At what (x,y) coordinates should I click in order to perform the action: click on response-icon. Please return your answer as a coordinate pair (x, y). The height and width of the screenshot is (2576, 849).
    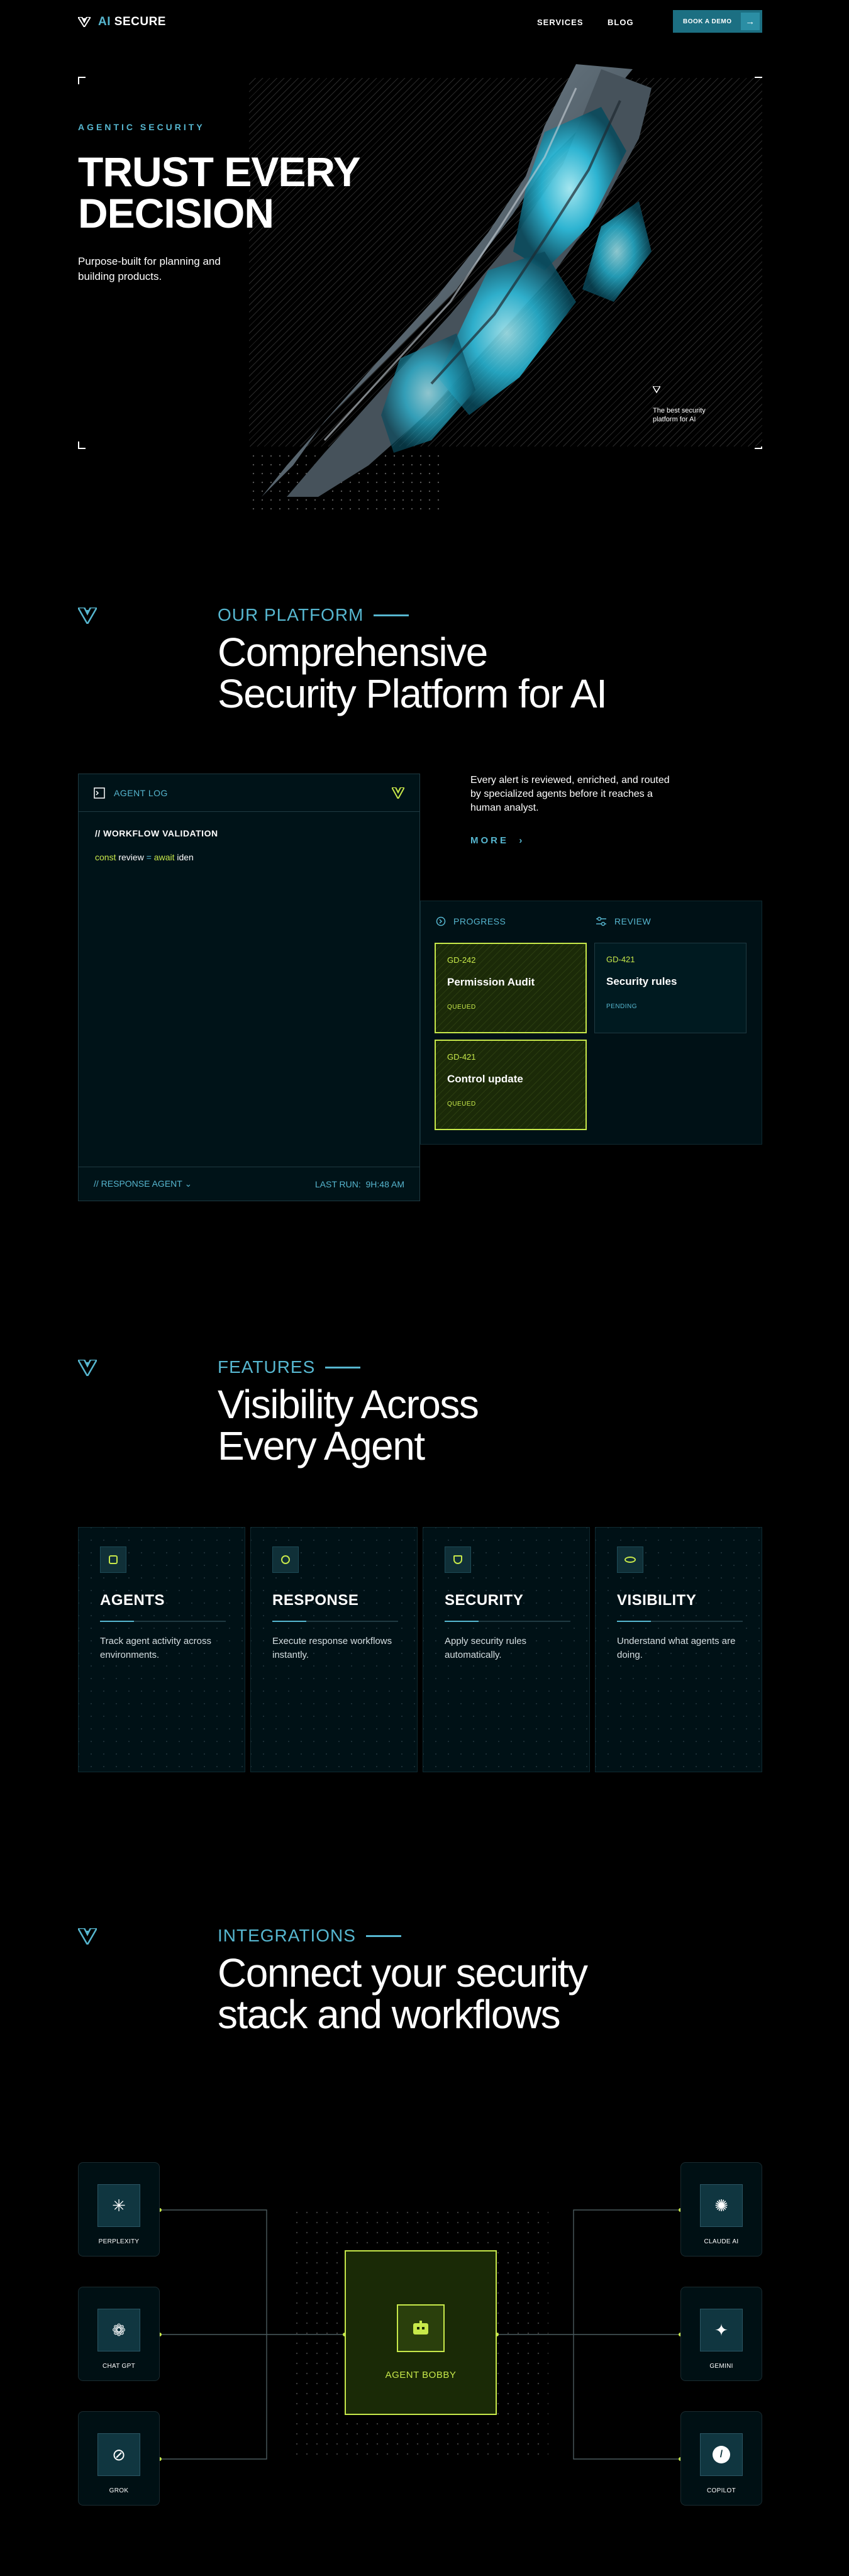
    Looking at the image, I should click on (285, 1559).